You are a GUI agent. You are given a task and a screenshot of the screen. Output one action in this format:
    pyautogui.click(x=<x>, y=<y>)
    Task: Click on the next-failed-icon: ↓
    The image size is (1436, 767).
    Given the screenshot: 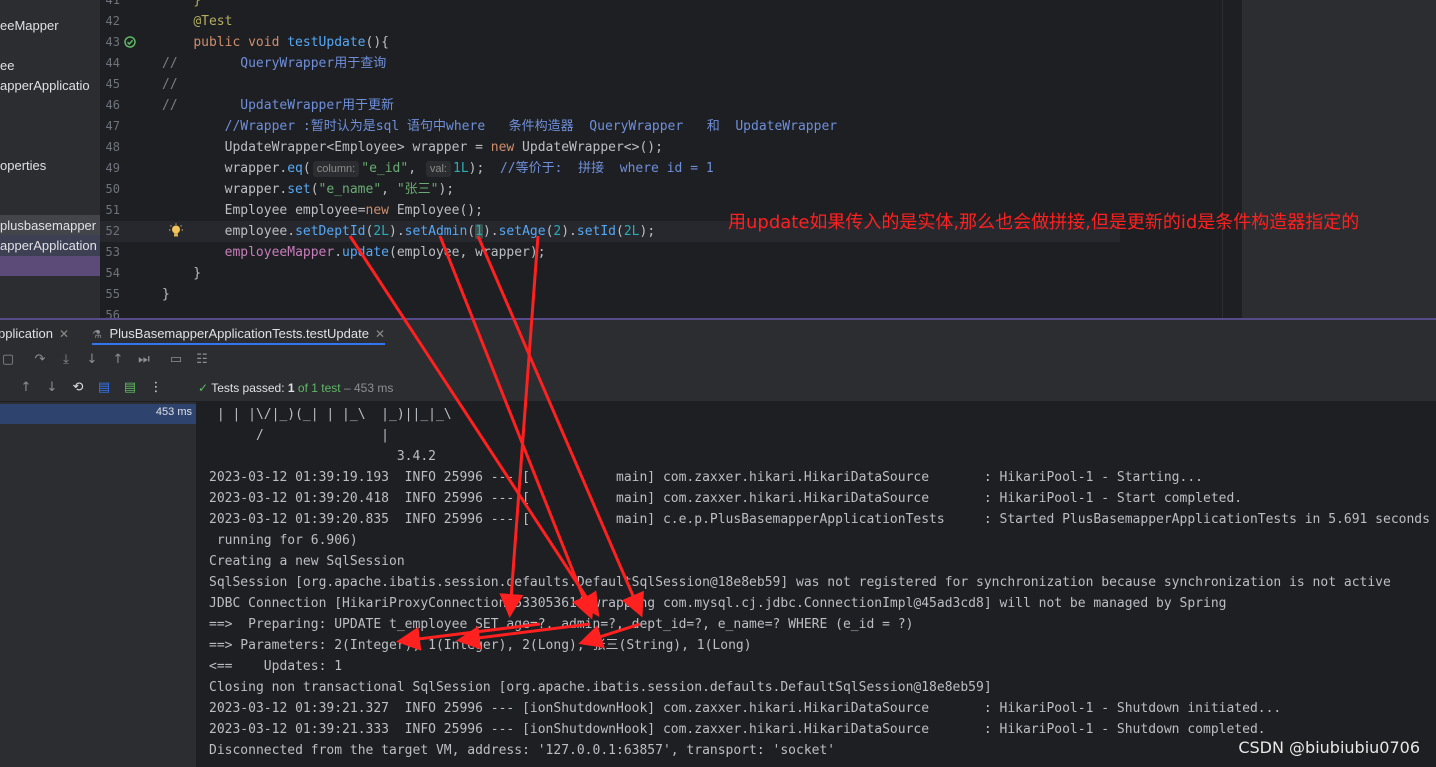 What is the action you would take?
    pyautogui.click(x=52, y=388)
    